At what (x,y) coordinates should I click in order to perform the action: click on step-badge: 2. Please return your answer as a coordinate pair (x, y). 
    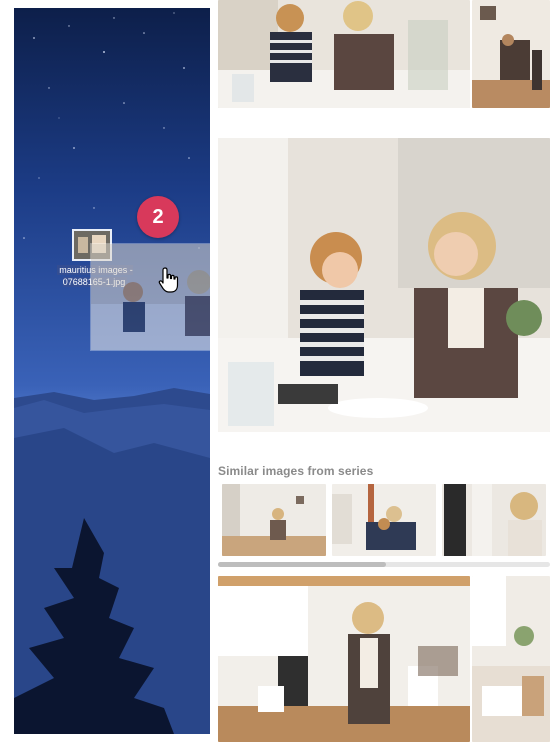
    Looking at the image, I should click on (158, 217).